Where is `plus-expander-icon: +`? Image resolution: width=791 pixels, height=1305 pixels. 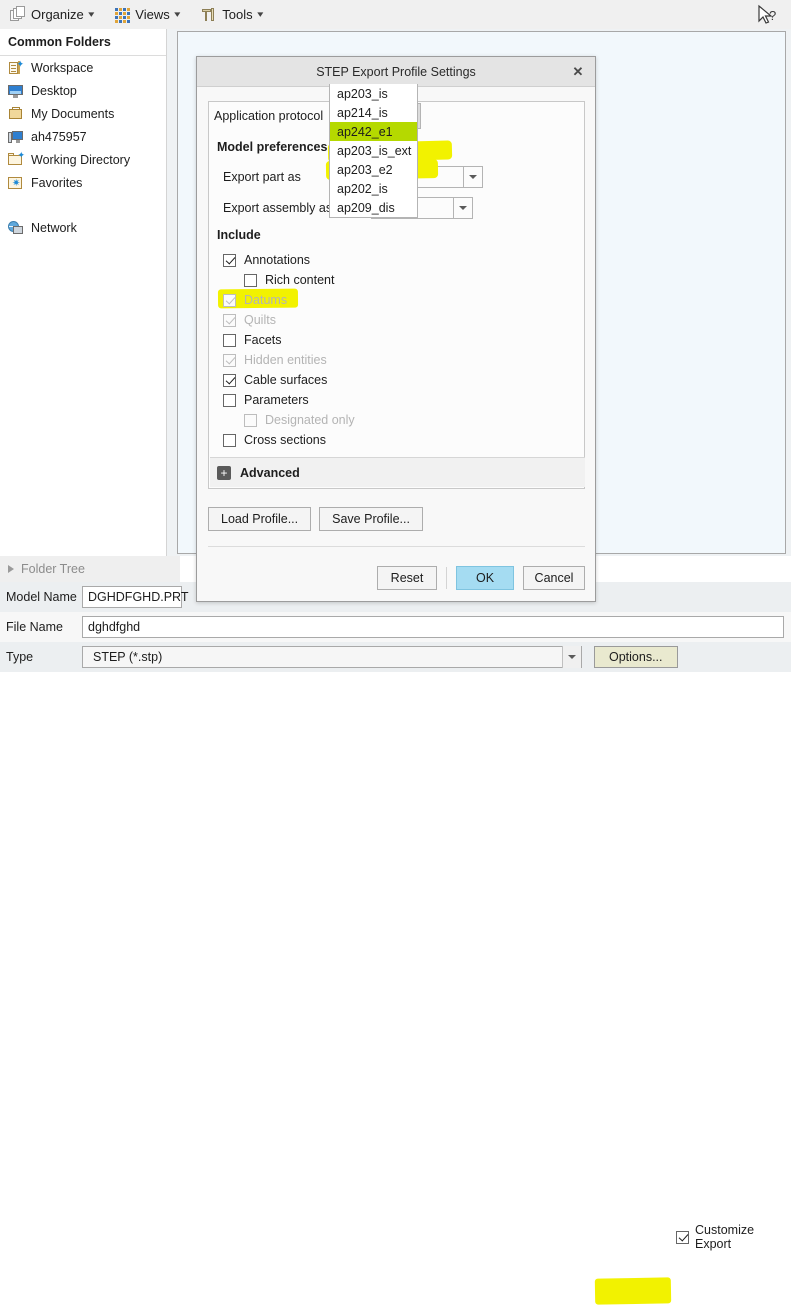 plus-expander-icon: + is located at coordinates (224, 472).